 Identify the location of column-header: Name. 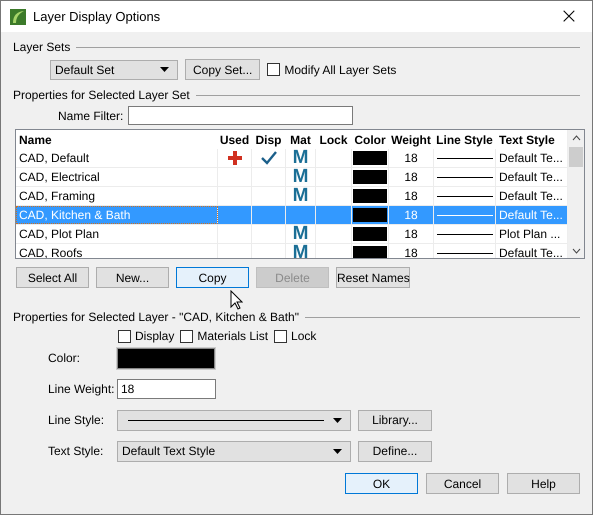
(117, 139).